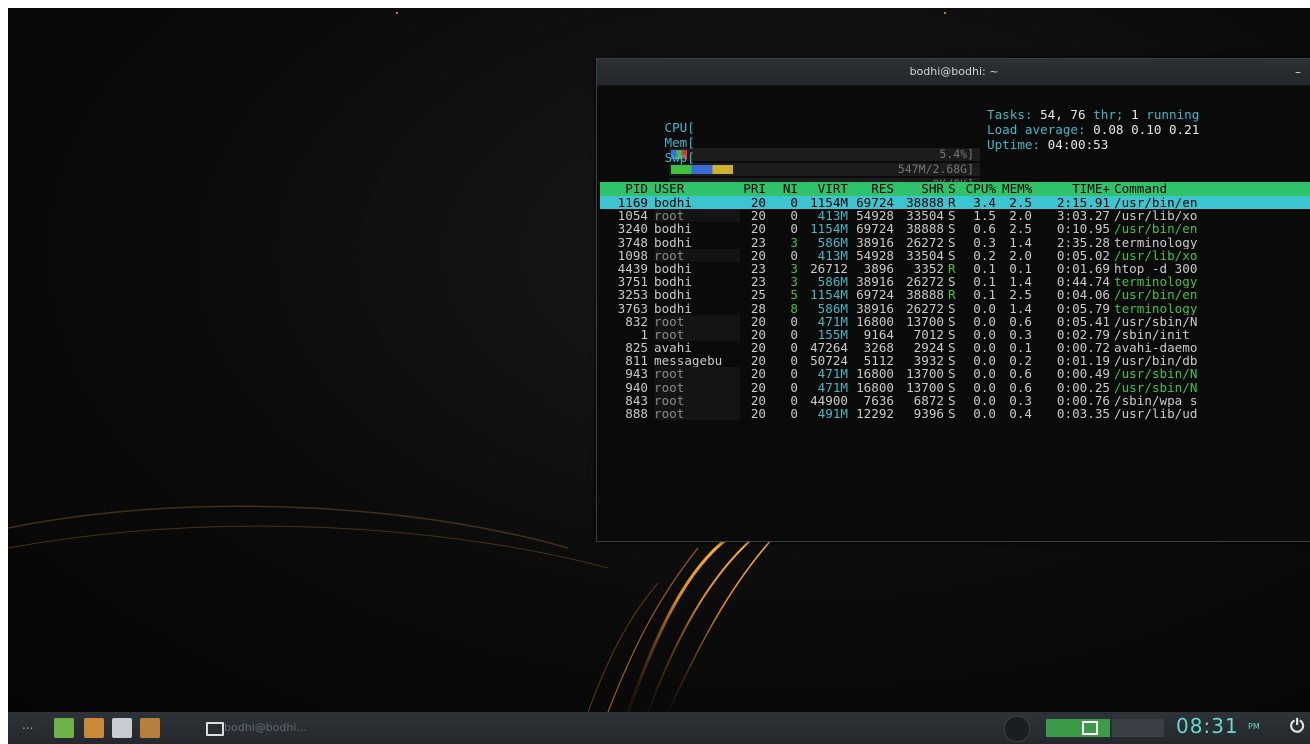 The image size is (1310, 744). I want to click on bottom-panel: ... bodhi@bodhi... 08:31 PM ⏻, so click(659, 728).